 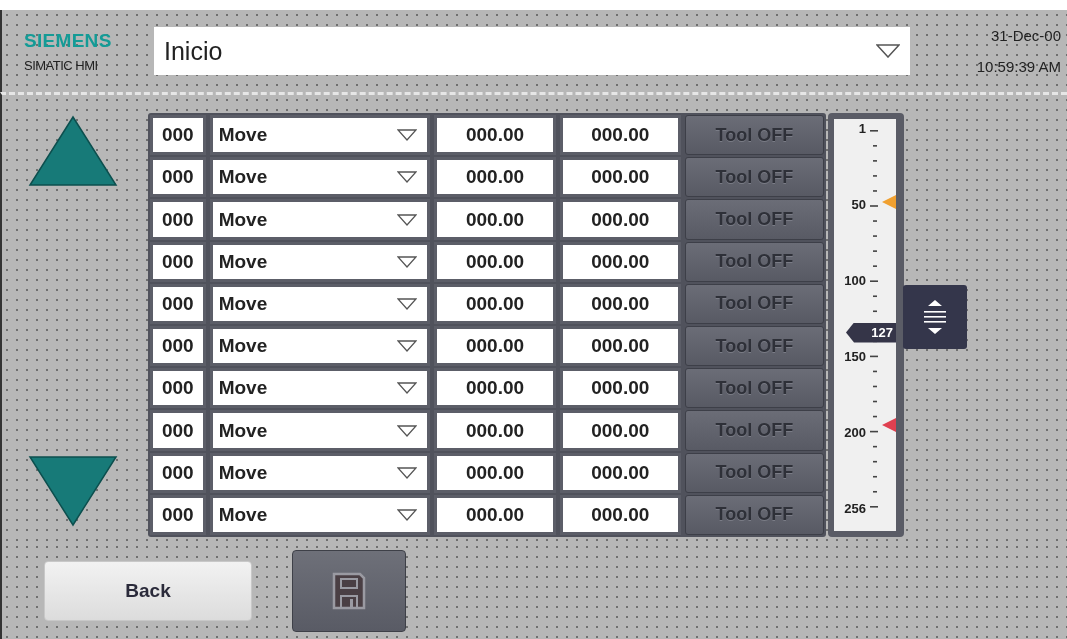 What do you see at coordinates (68, 40) in the screenshot?
I see `brand-logo: SIEMENS` at bounding box center [68, 40].